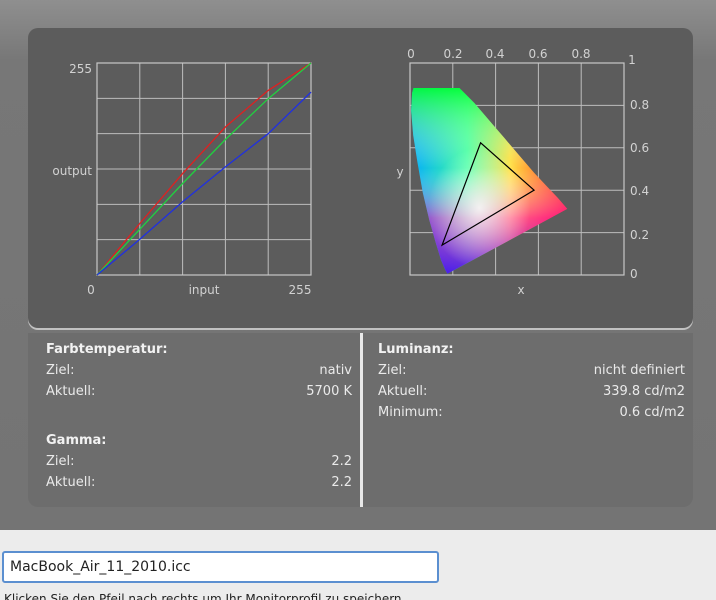 The height and width of the screenshot is (600, 716). I want to click on color-temperature-title: Farbtemperatur:, so click(107, 349).